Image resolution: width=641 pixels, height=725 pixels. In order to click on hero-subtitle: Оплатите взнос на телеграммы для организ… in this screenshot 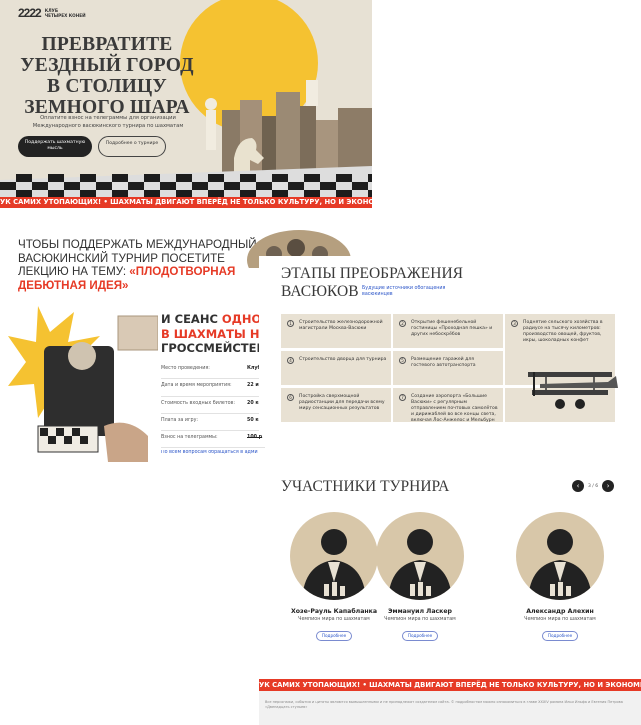, I will do `click(108, 122)`.